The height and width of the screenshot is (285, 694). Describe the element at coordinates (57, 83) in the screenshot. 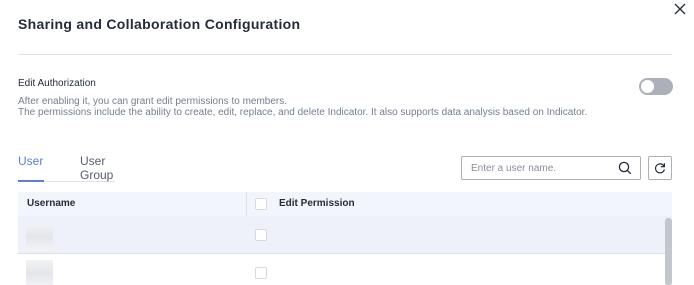

I see `edit-authorization-label: Edit Authorization` at that location.